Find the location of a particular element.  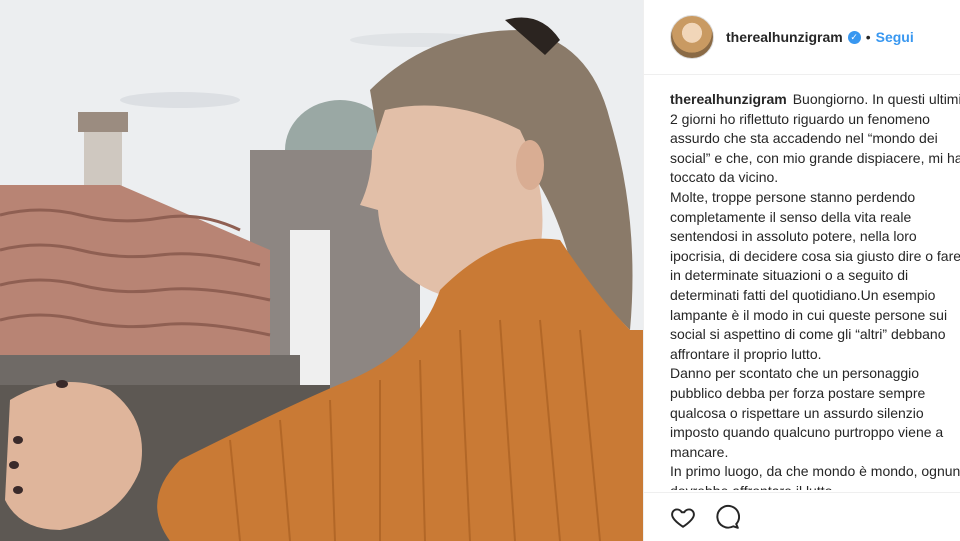

post-header: therealhunzigram ✓ • Segui is located at coordinates (802, 37).